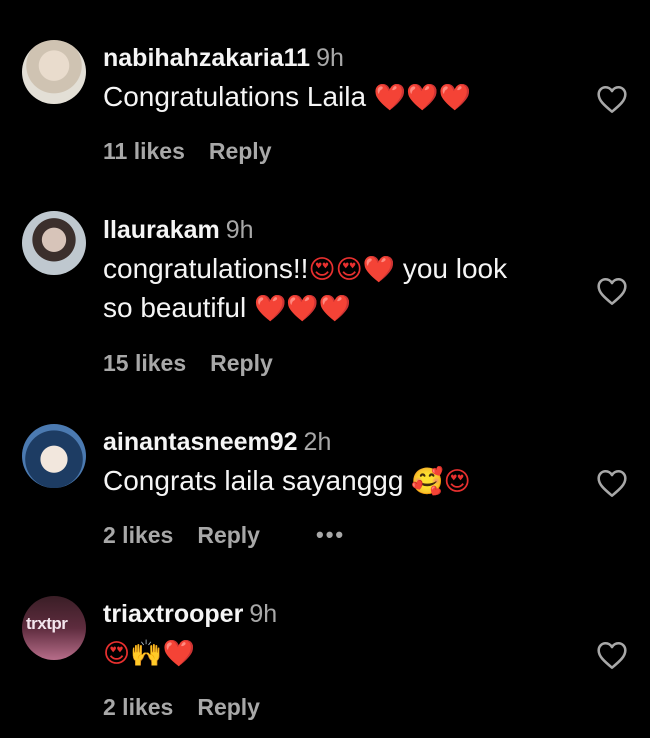 This screenshot has height=738, width=650. I want to click on comment-text: Congratulations Laila ❤️❤️❤️, so click(343, 97).